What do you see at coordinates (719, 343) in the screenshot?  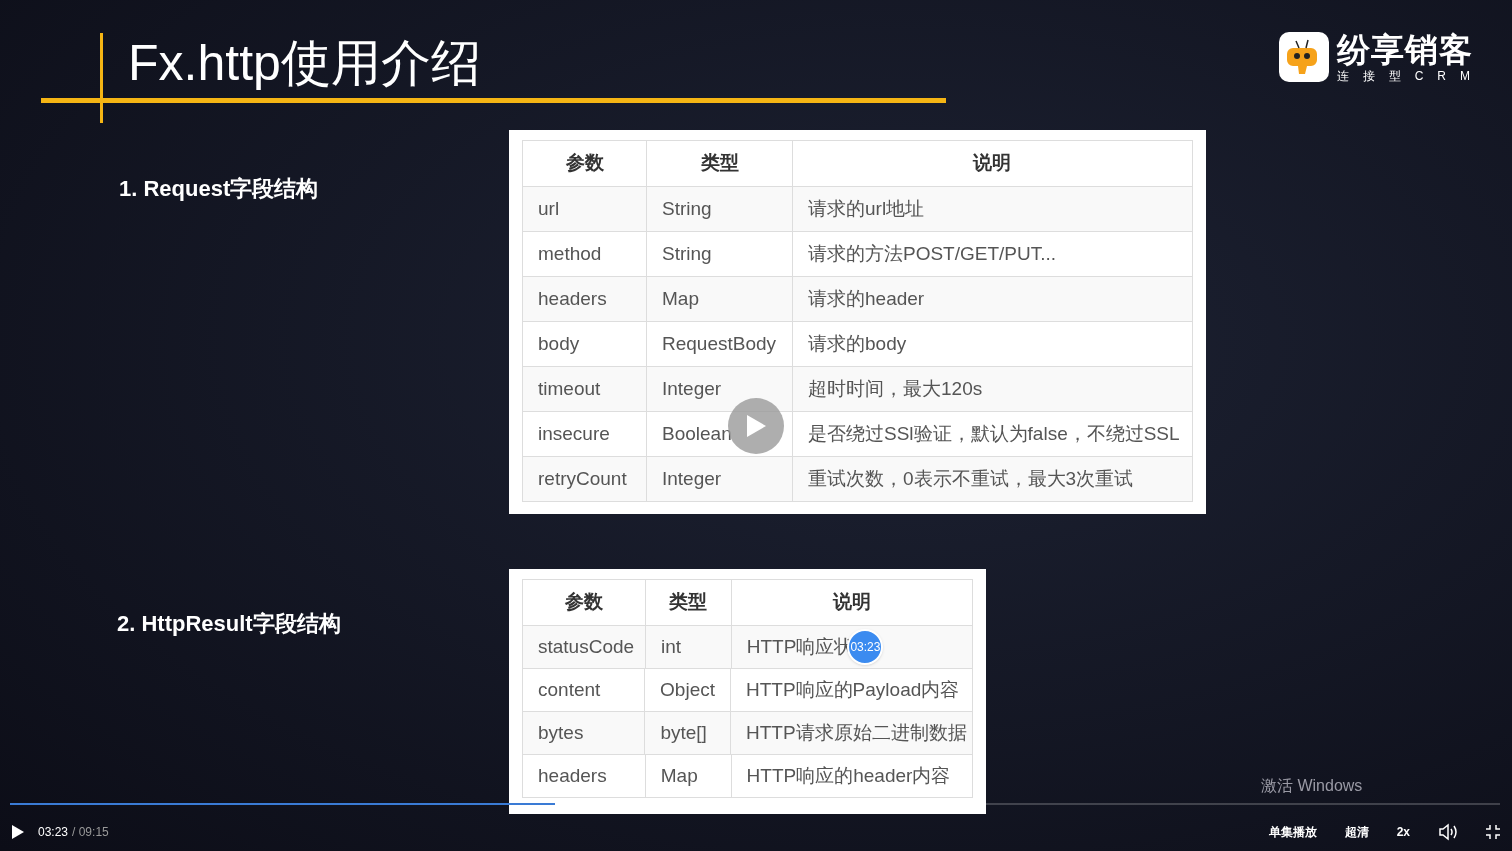 I see `table-cell-text: RequestBody` at bounding box center [719, 343].